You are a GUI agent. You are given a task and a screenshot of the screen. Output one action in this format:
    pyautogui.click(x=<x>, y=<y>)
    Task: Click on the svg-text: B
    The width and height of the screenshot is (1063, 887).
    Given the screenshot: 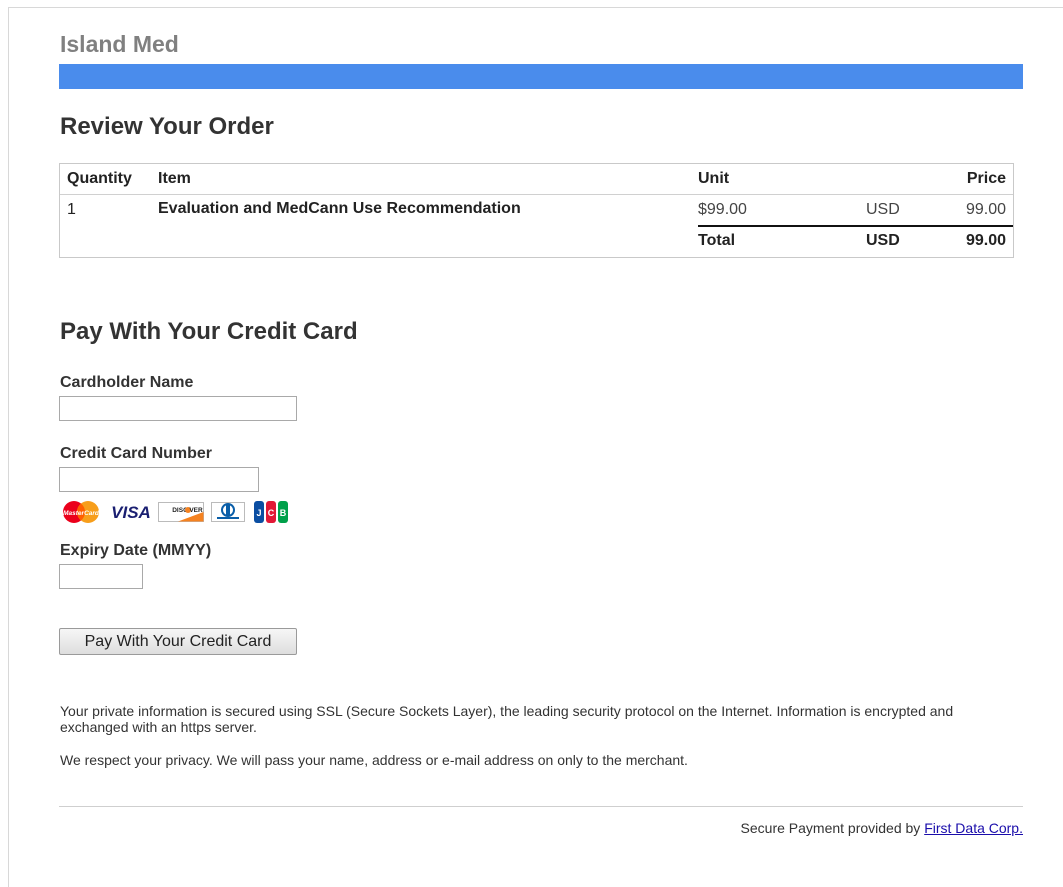 What is the action you would take?
    pyautogui.click(x=283, y=513)
    